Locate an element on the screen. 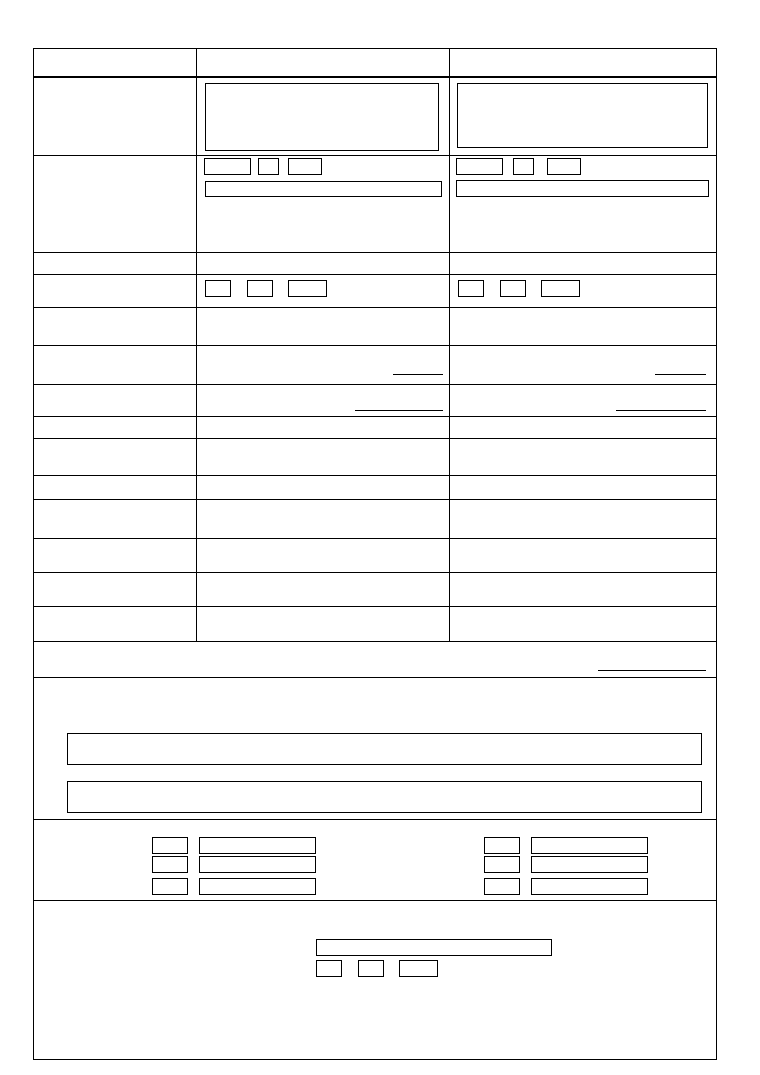  signature-name-field is located at coordinates (434, 947).